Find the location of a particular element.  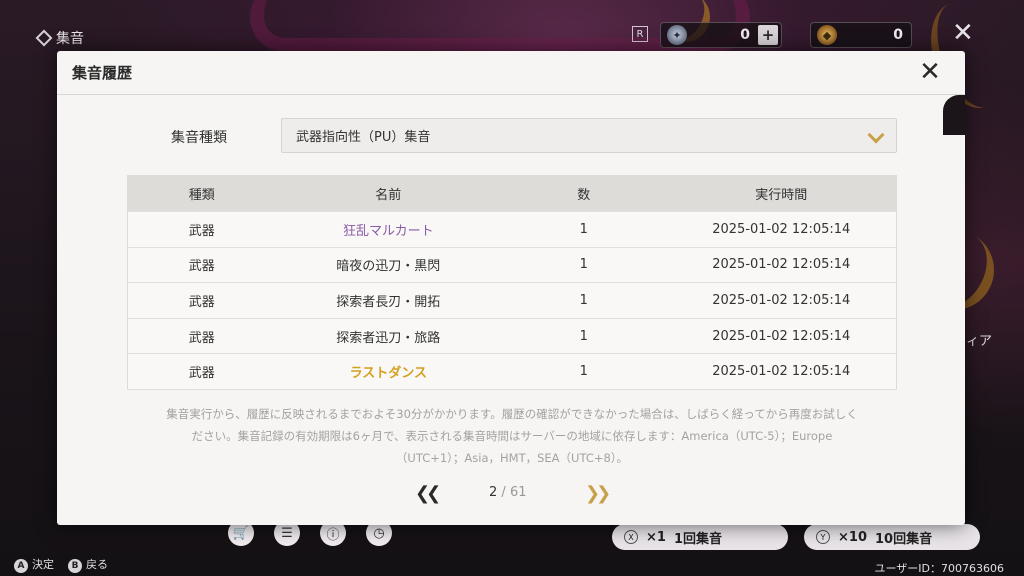

table-row: 武器 探索者長刃・開拓 1 2025-01-02 12:05:14 is located at coordinates (512, 300).